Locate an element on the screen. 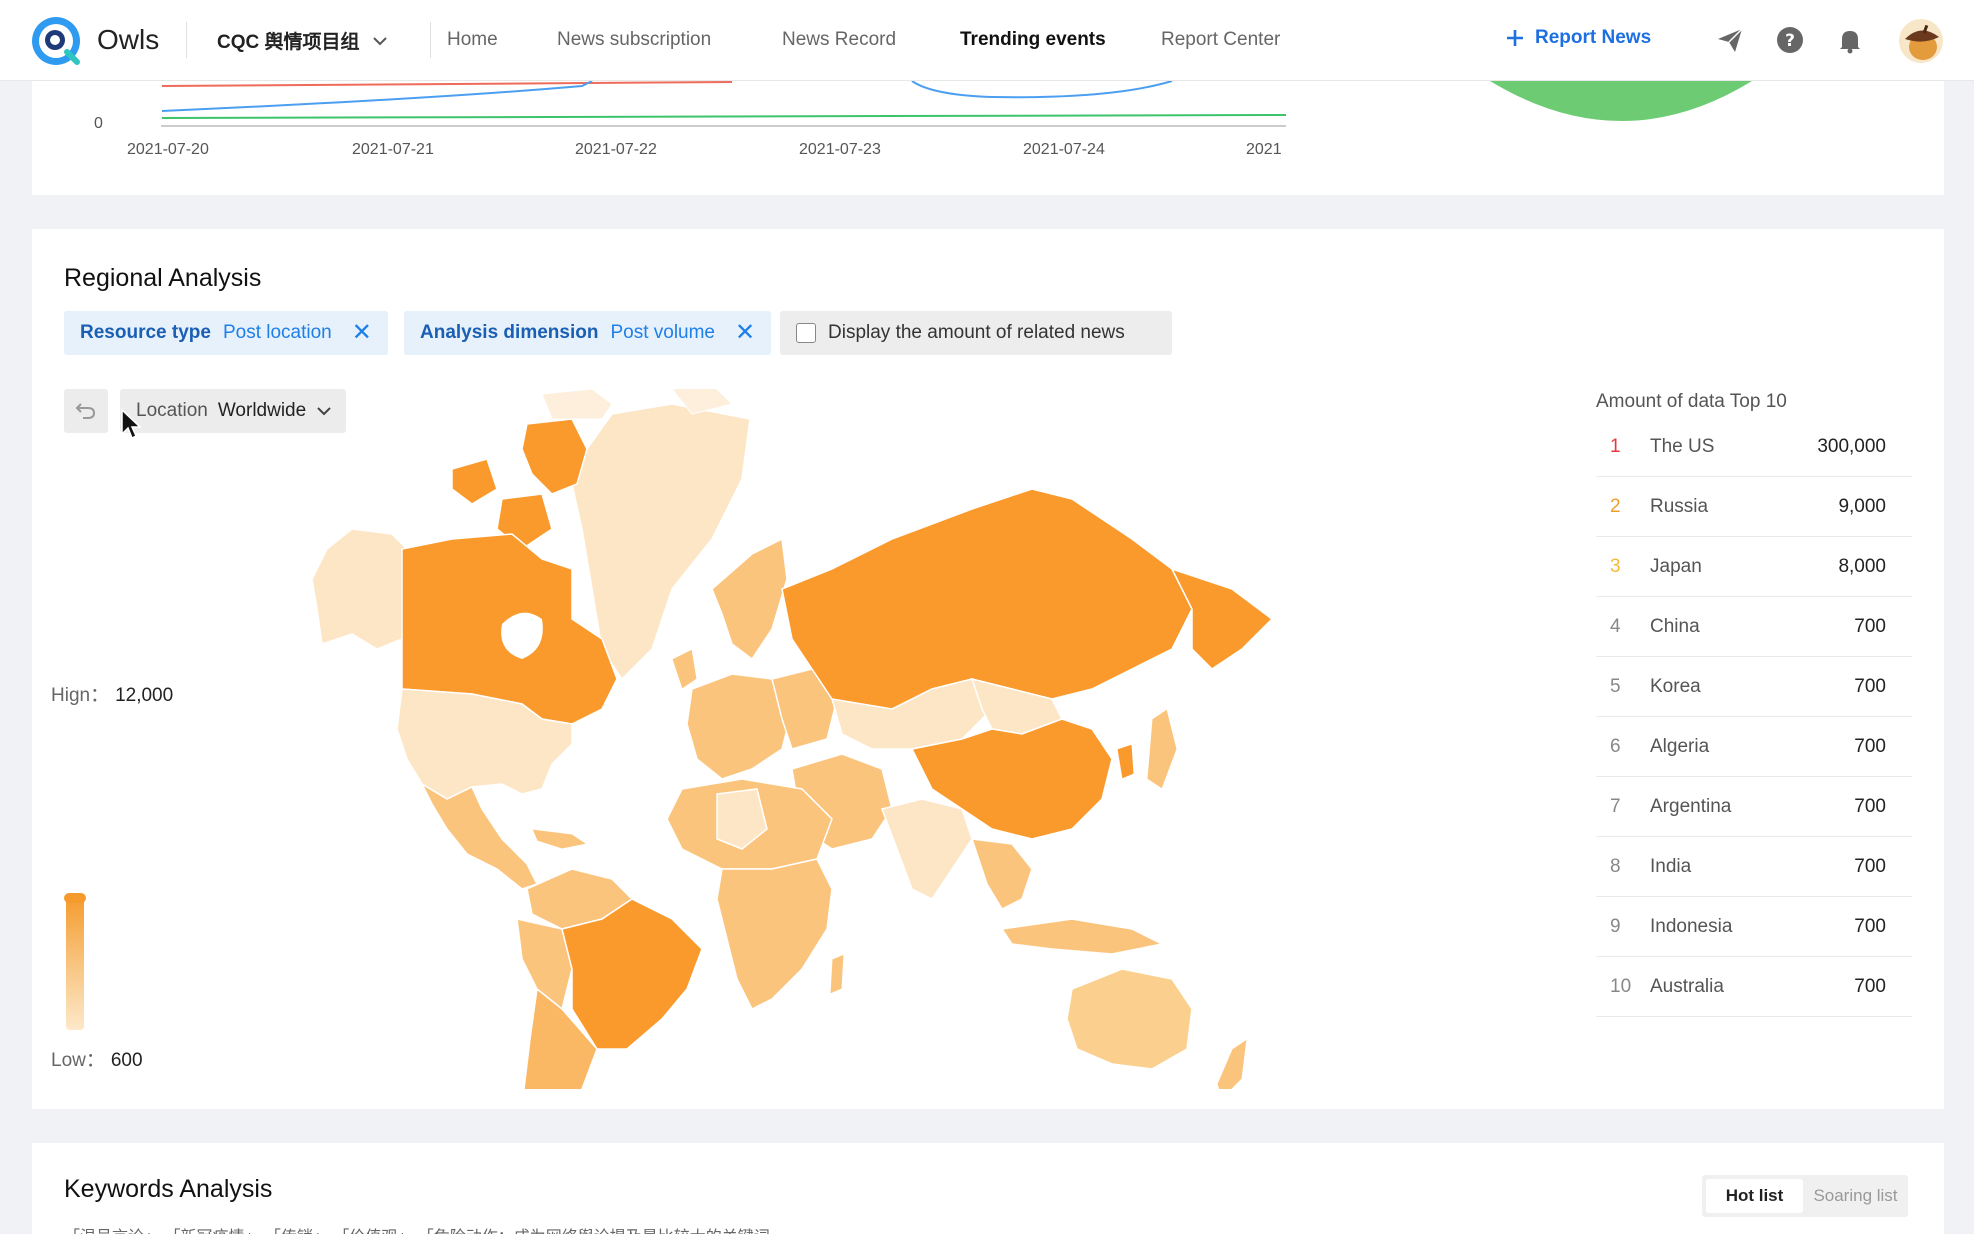 The image size is (1974, 1234). rank-number: 3 is located at coordinates (1615, 566).